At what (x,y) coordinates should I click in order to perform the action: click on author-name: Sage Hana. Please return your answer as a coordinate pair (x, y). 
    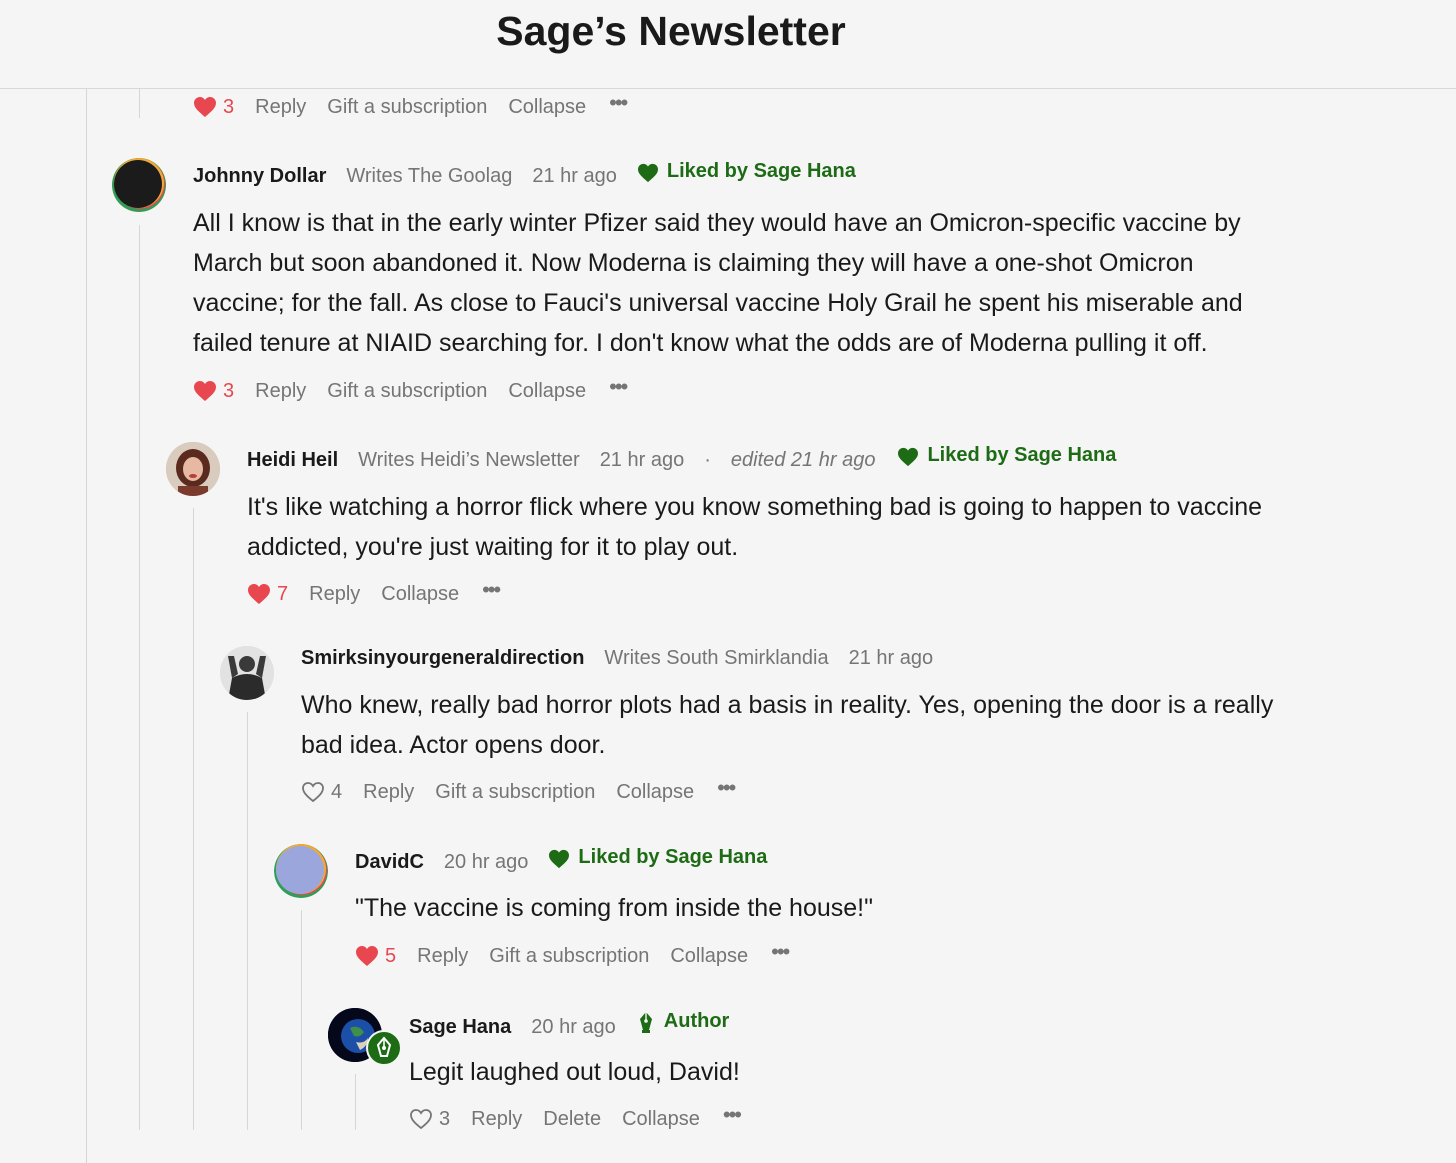
    Looking at the image, I should click on (460, 1027).